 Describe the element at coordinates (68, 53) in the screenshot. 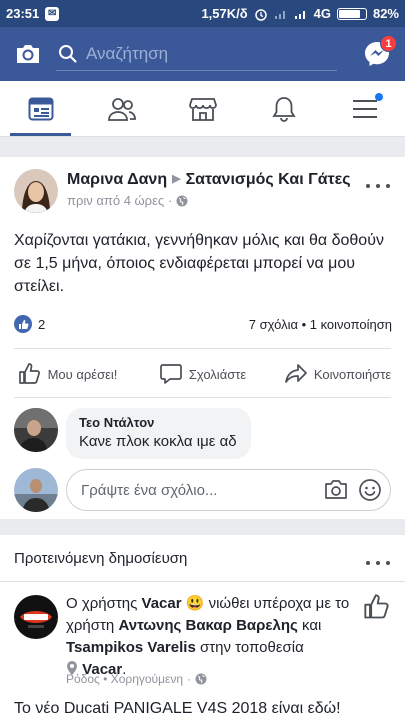

I see `search-icon` at that location.